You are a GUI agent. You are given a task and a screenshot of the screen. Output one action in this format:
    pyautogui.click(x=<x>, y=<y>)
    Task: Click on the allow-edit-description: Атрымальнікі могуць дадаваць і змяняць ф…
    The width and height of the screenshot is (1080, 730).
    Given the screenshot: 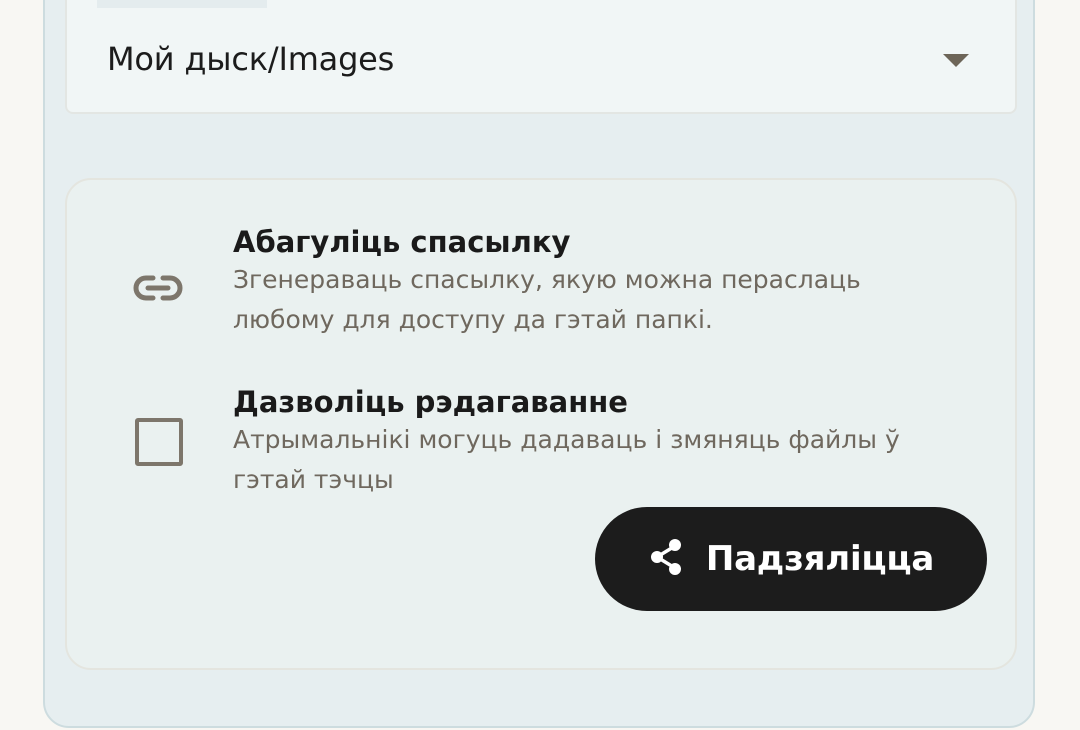 What is the action you would take?
    pyautogui.click(x=566, y=439)
    